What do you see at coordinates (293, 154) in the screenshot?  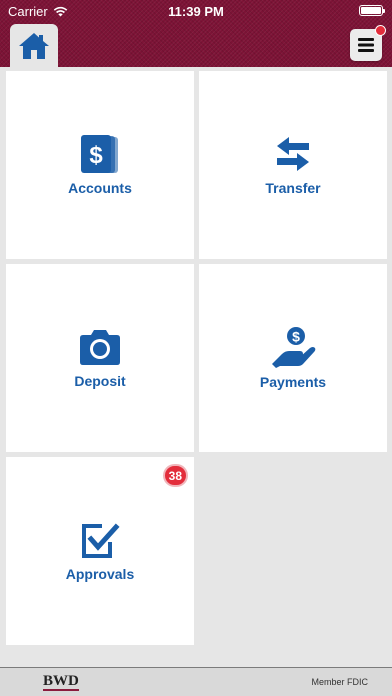 I see `transfer-arrows-icon` at bounding box center [293, 154].